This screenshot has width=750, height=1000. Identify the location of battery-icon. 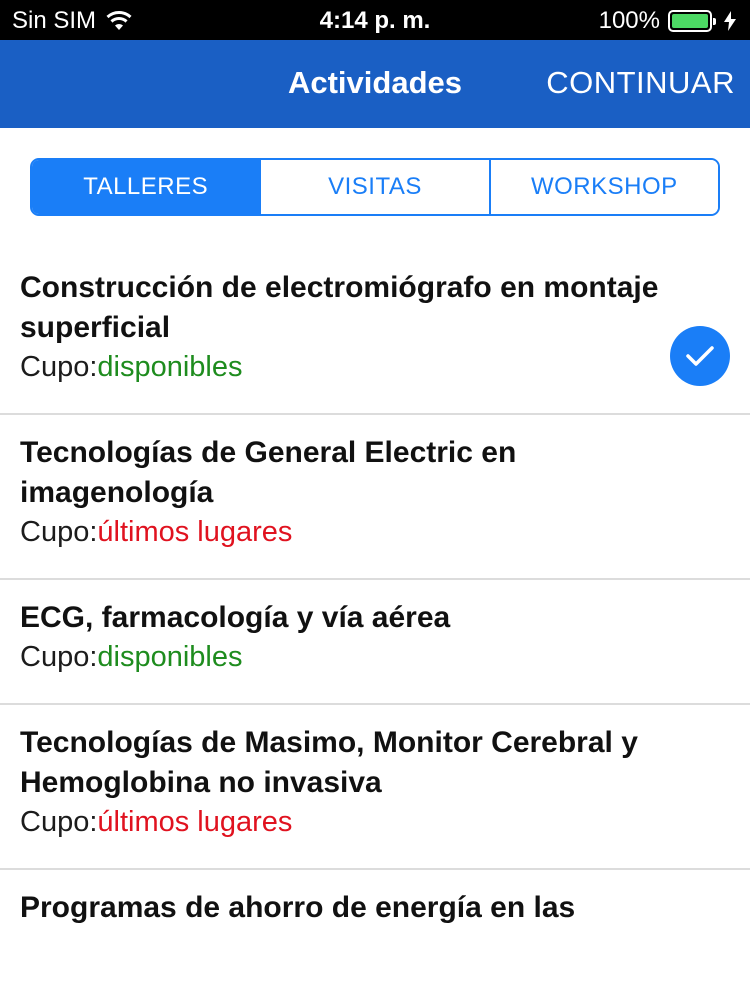
(692, 21).